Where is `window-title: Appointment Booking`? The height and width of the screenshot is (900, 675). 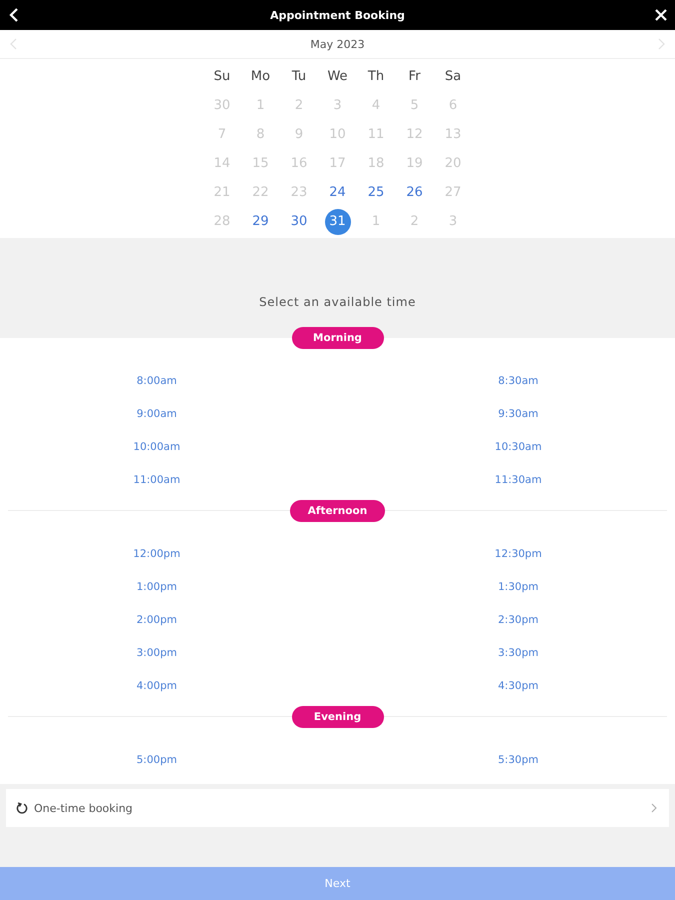
window-title: Appointment Booking is located at coordinates (337, 15).